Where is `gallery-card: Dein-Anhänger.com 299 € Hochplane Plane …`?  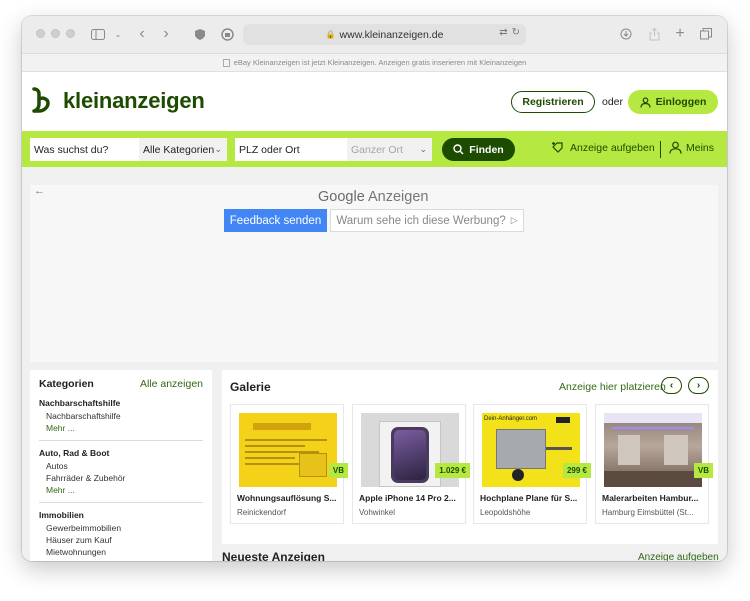
gallery-card: Dein-Anhänger.com 299 € Hochplane Plane … is located at coordinates (532, 464).